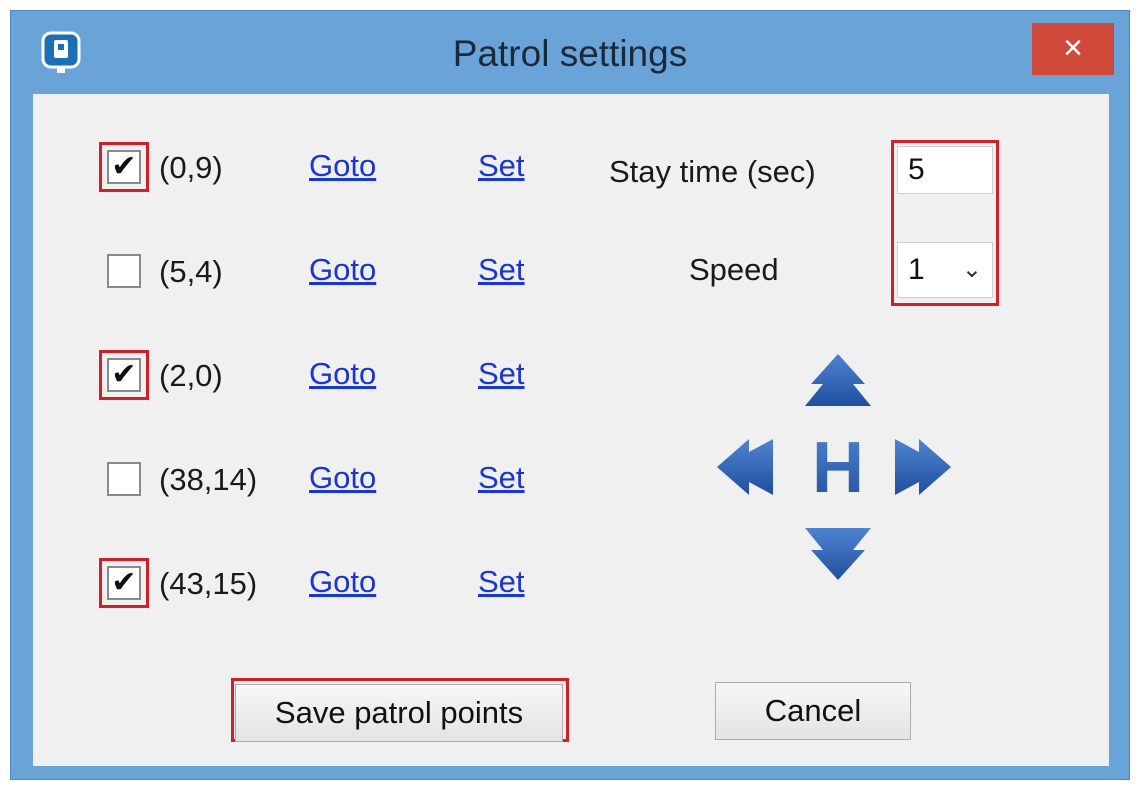 The width and height of the screenshot is (1140, 792). I want to click on arrow-up-icon, so click(838, 380).